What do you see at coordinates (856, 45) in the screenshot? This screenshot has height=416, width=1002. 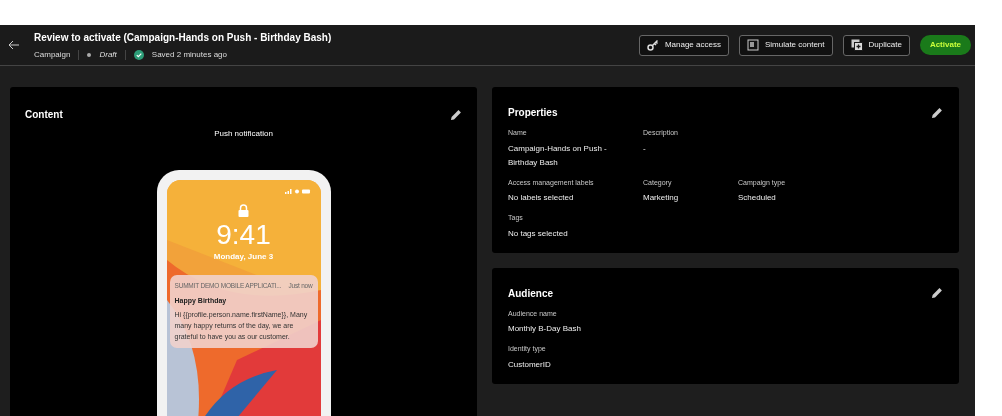 I see `duplicate-icon` at bounding box center [856, 45].